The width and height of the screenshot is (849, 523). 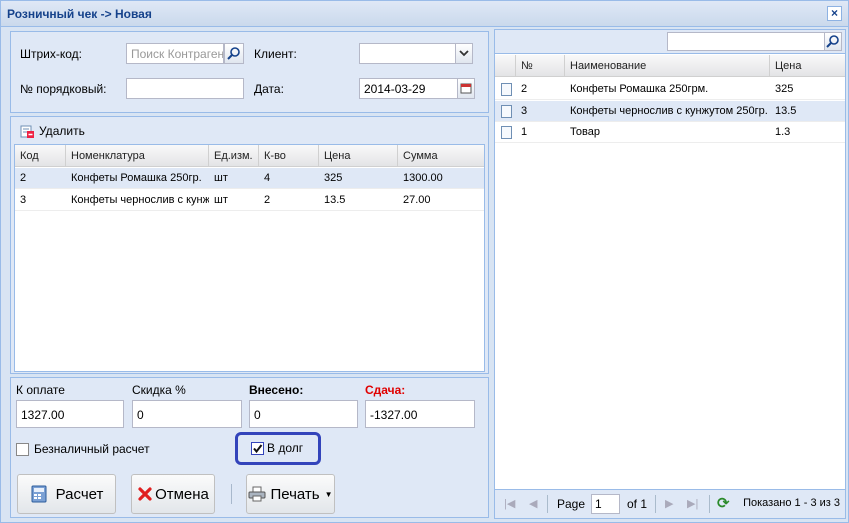 I want to click on calculator-icon, so click(x=39, y=494).